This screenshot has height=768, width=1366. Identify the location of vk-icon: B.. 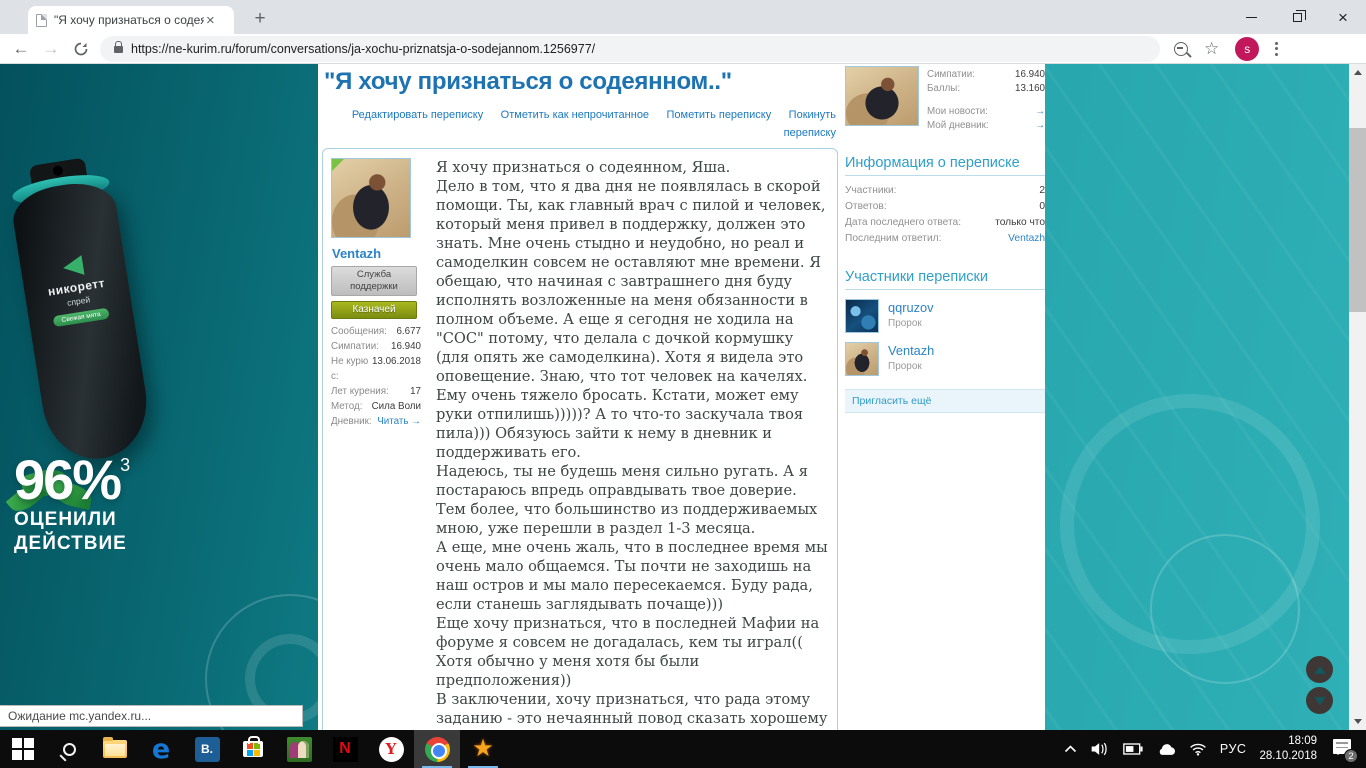
(207, 749).